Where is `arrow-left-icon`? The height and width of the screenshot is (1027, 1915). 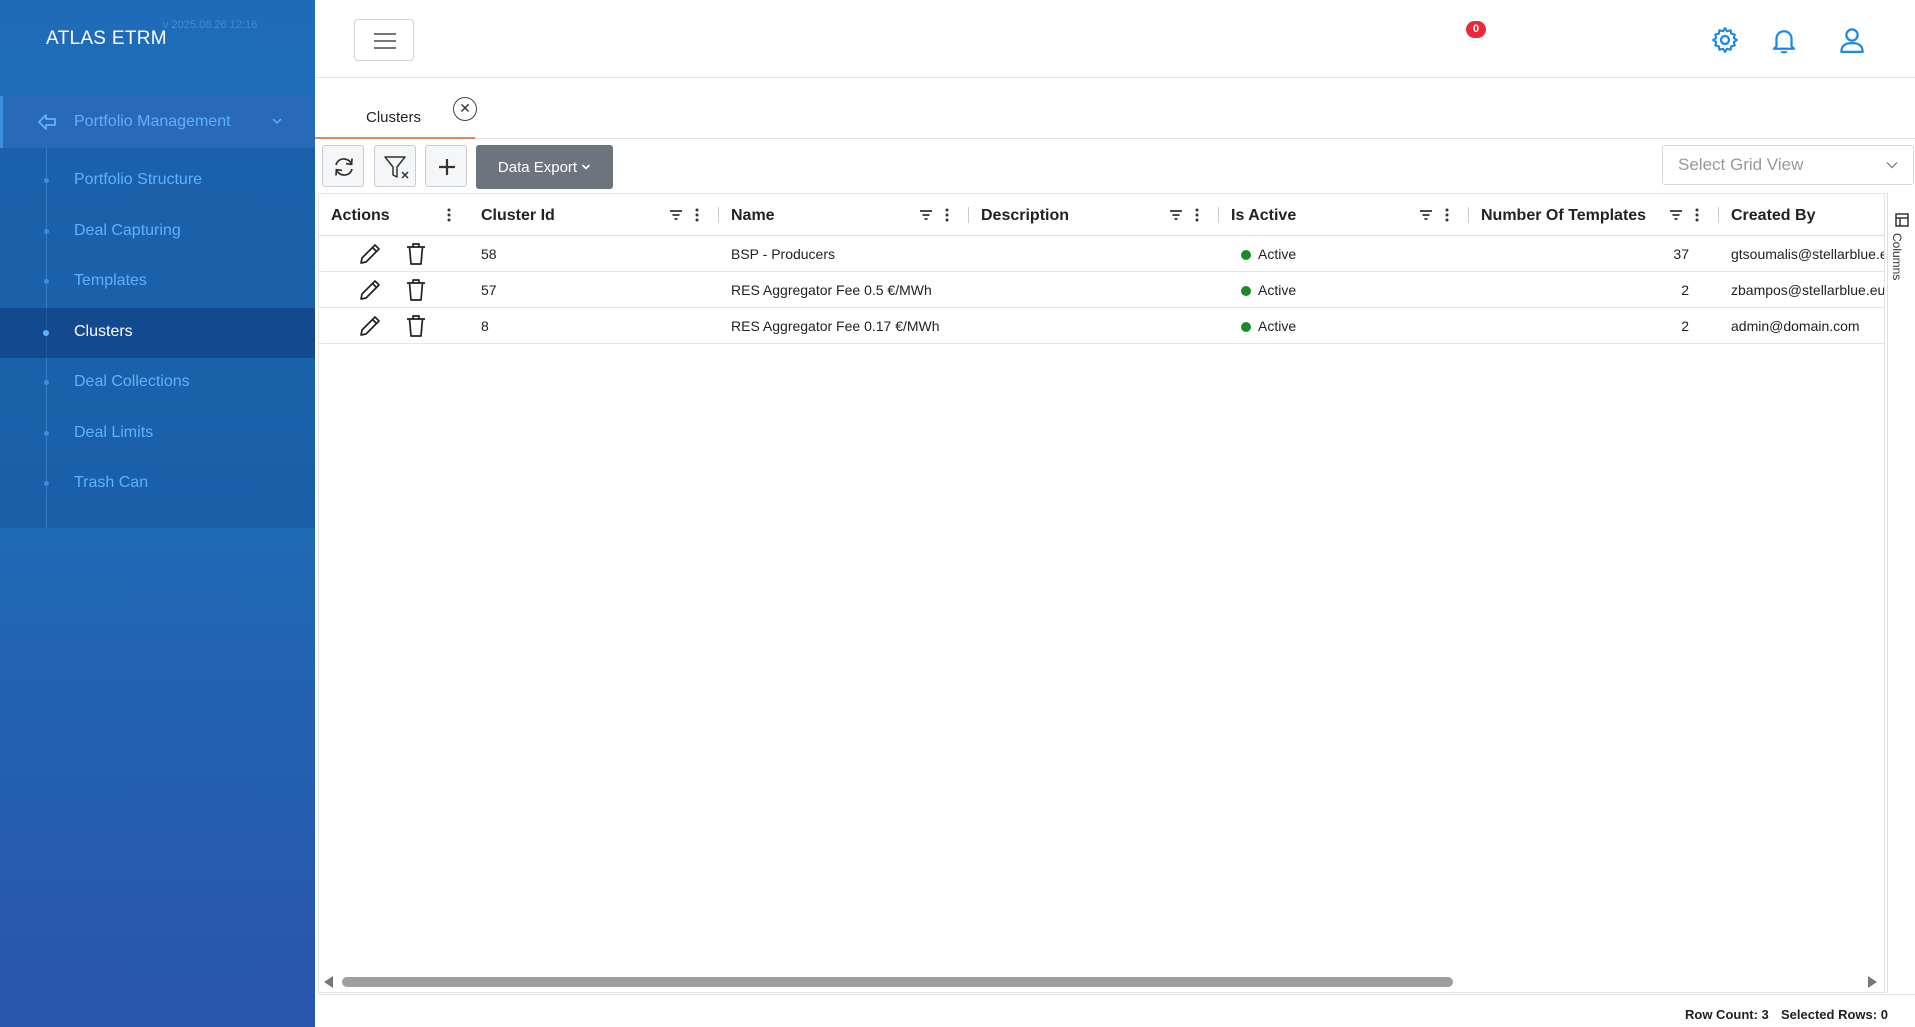 arrow-left-icon is located at coordinates (47, 122).